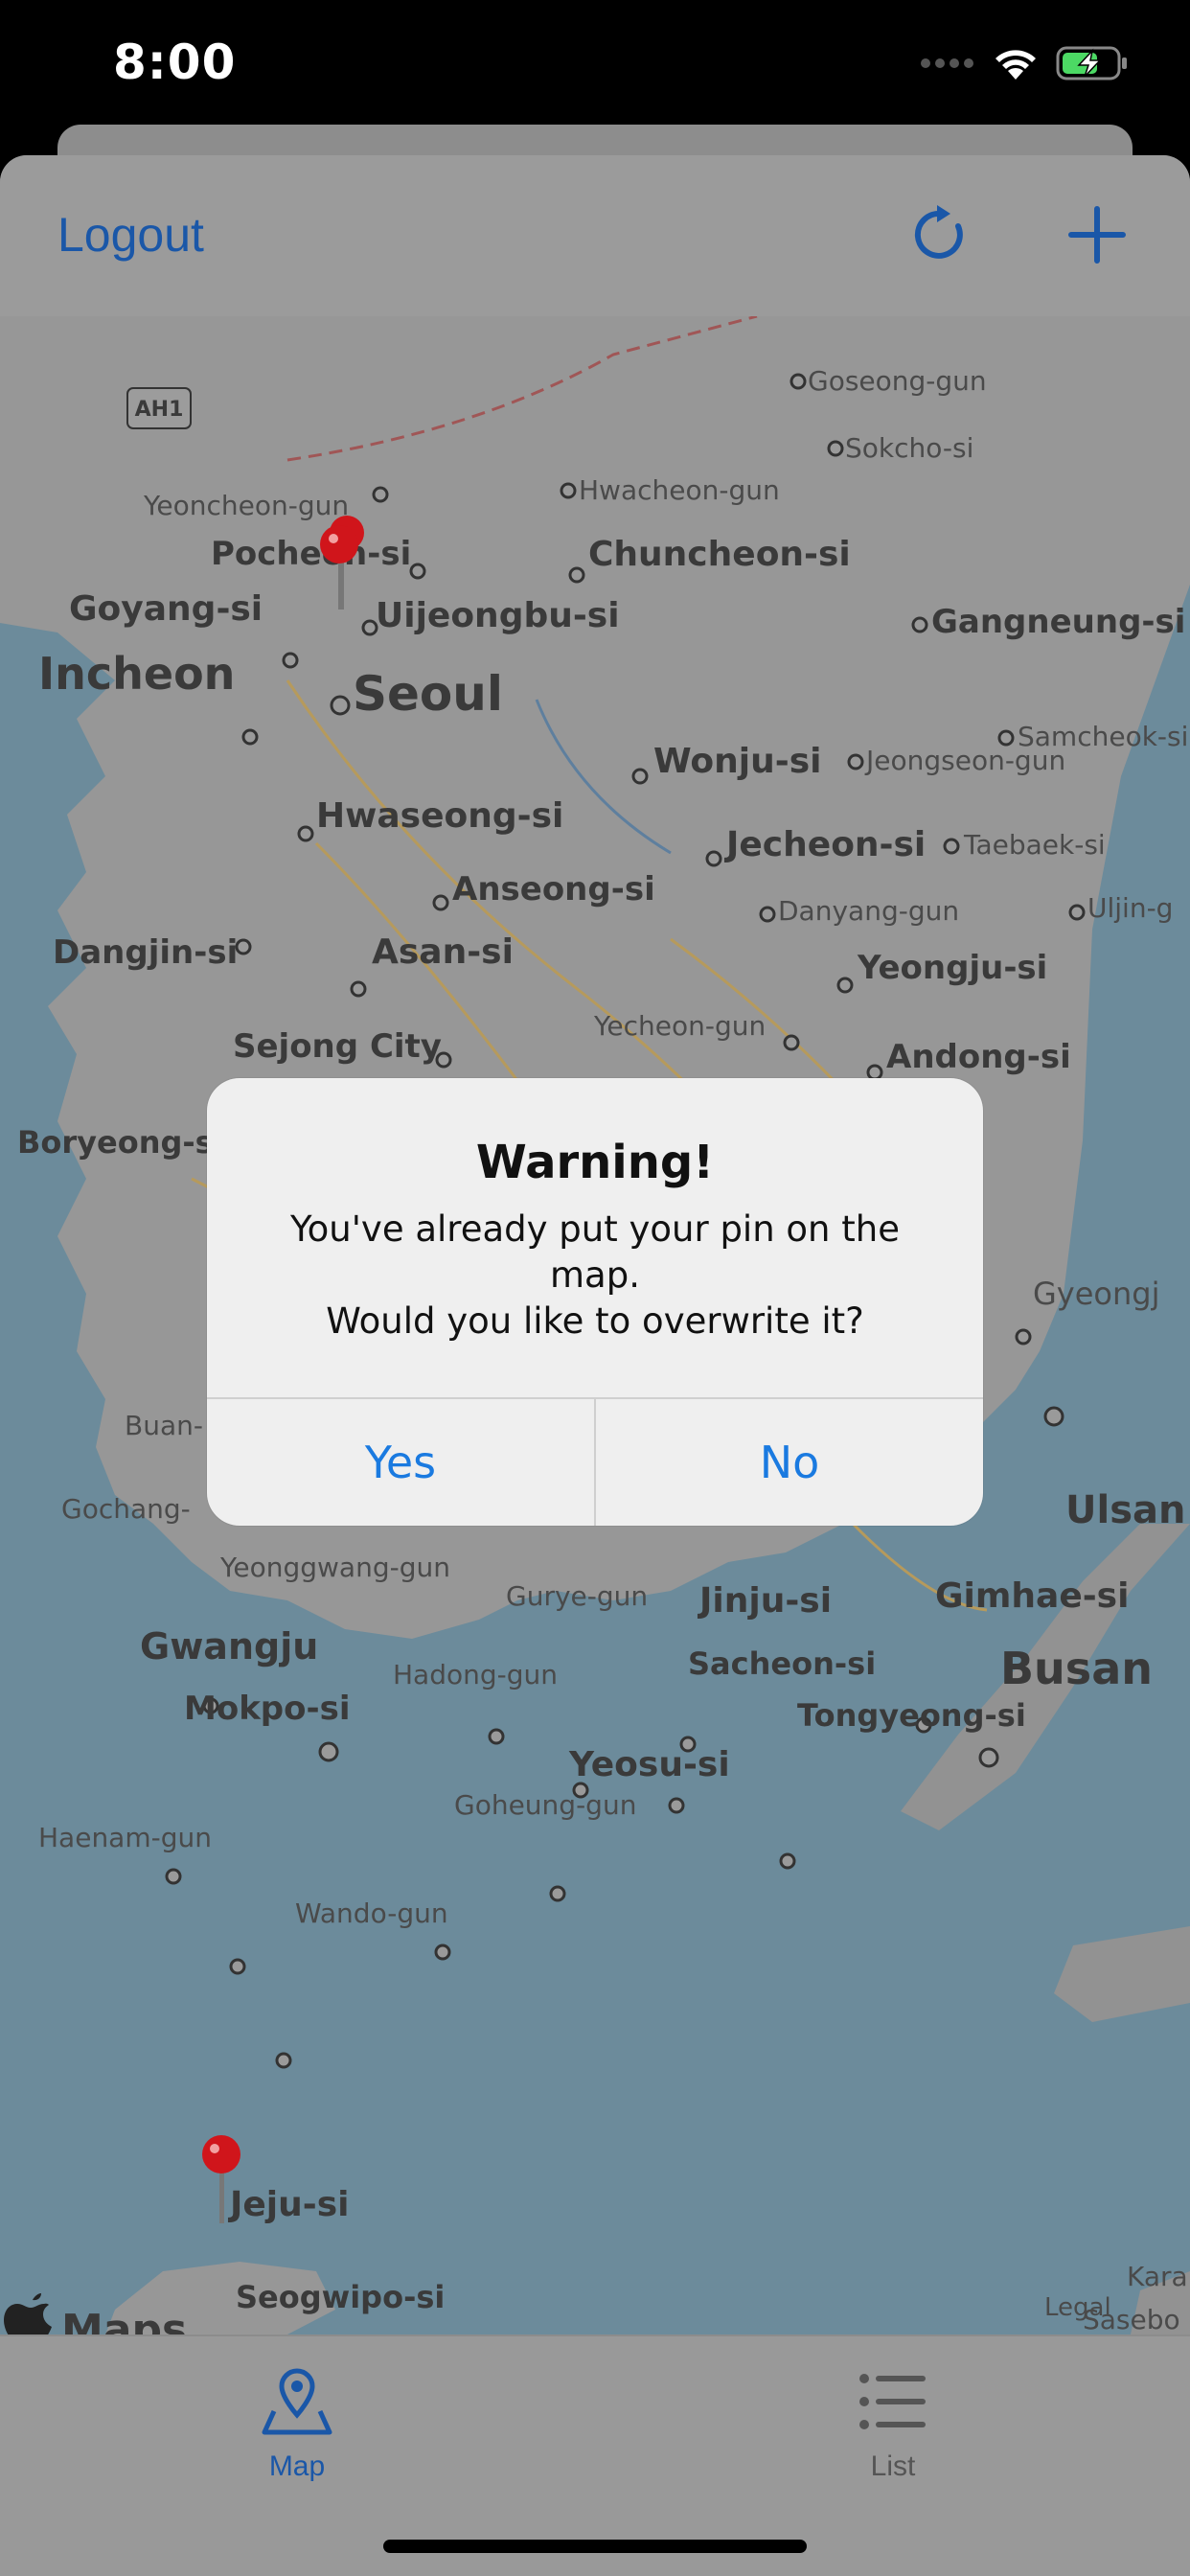 The image size is (1190, 2576). What do you see at coordinates (146, 952) in the screenshot?
I see `svg-text: Dangjin-si` at bounding box center [146, 952].